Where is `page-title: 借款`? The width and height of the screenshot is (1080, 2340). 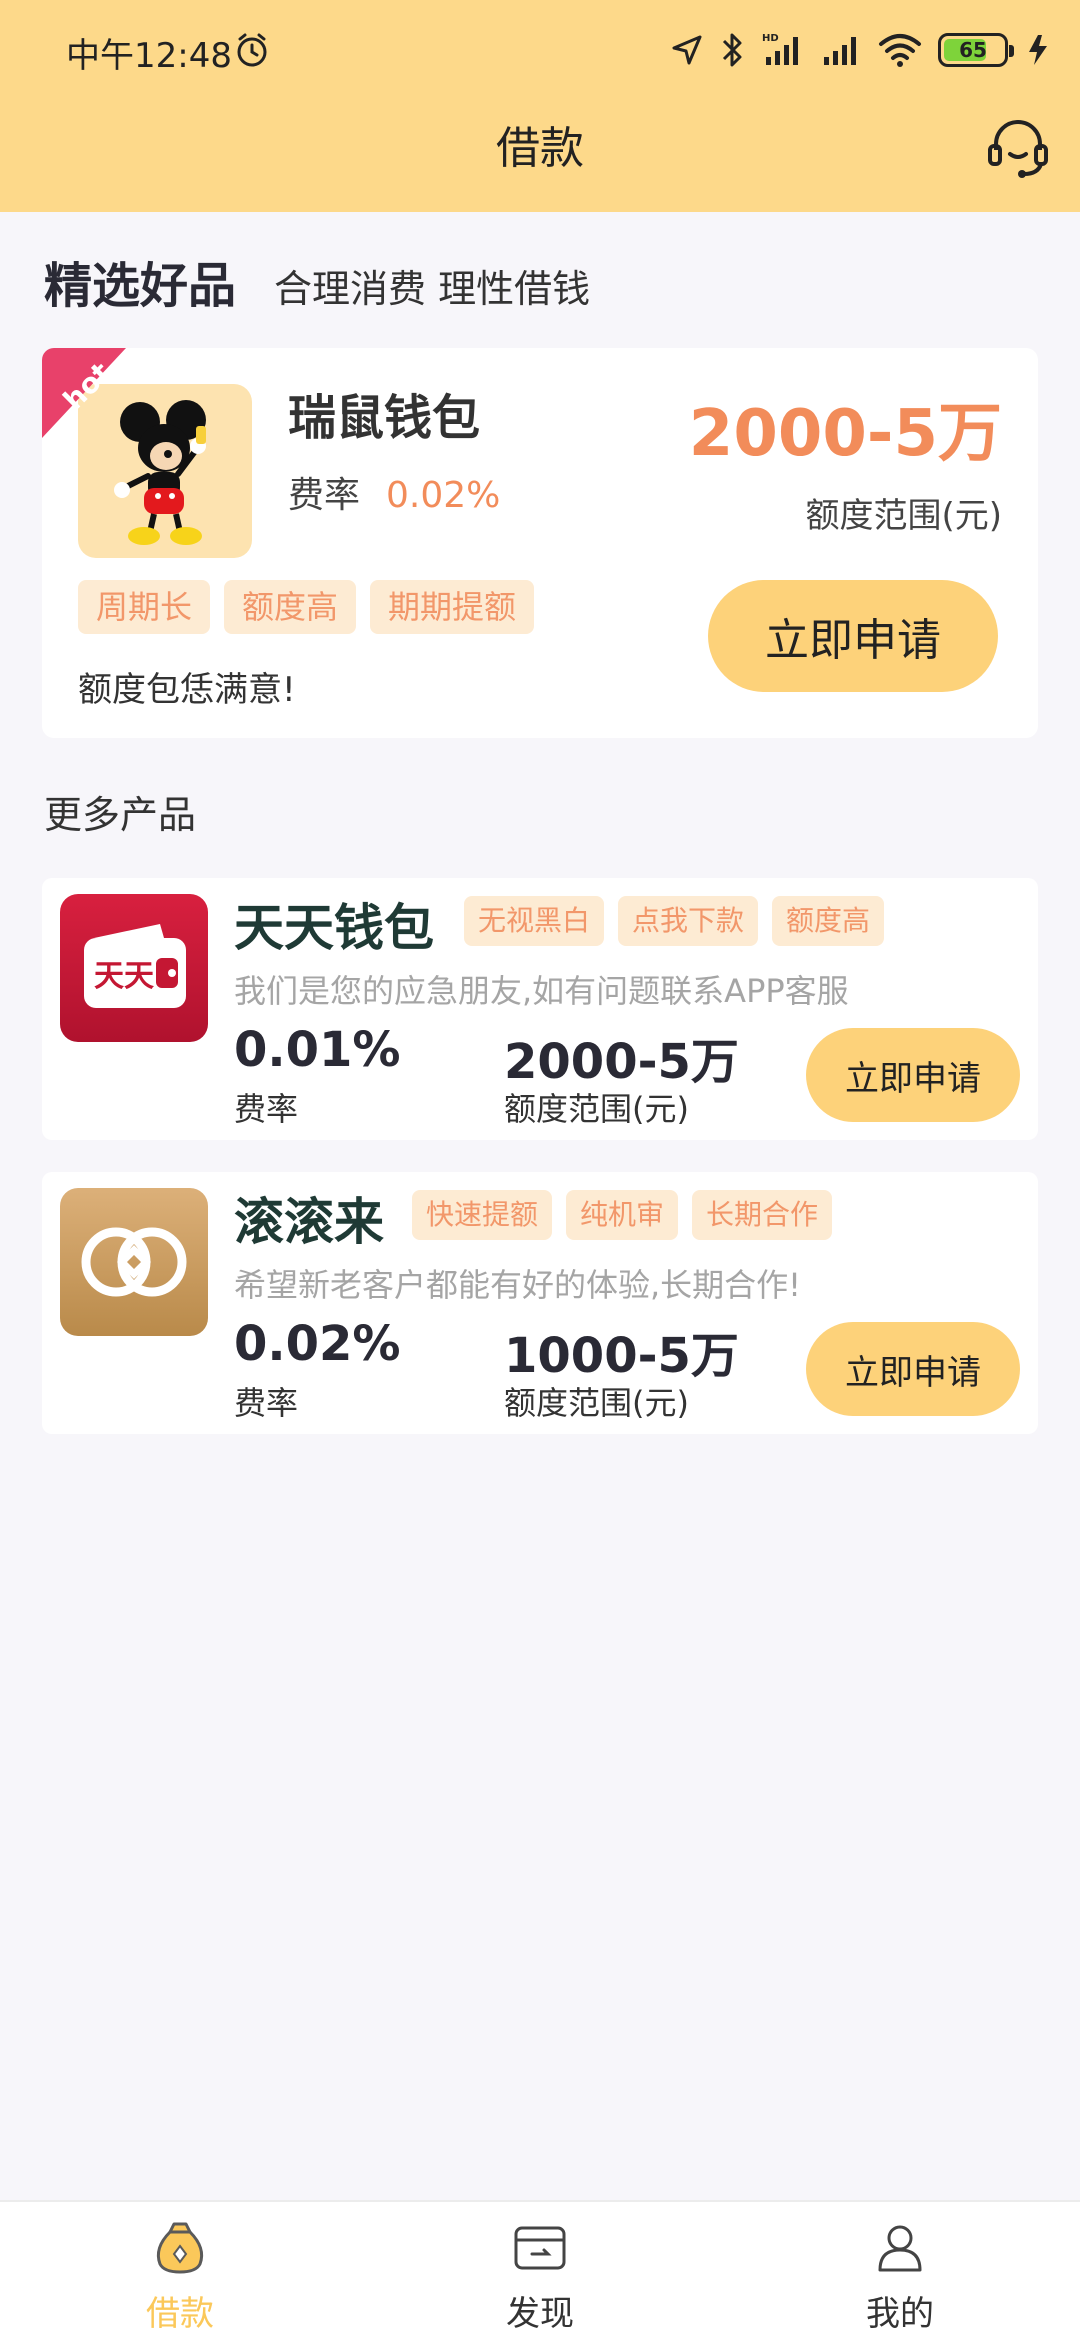 page-title: 借款 is located at coordinates (540, 148).